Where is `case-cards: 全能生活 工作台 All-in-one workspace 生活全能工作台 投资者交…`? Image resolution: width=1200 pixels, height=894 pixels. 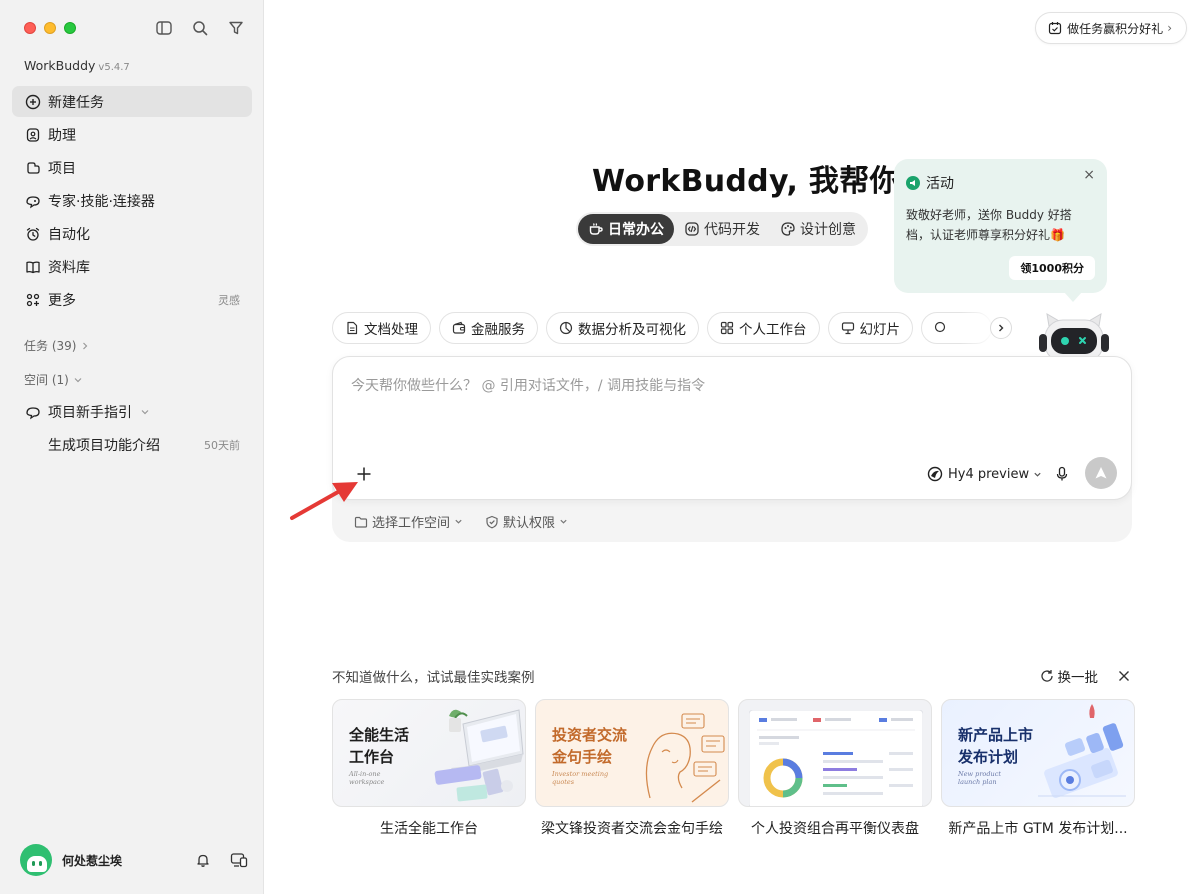
case-cards: 全能生活 工作台 All-in-one workspace 生活全能工作台 投资者交… is located at coordinates (733, 768).